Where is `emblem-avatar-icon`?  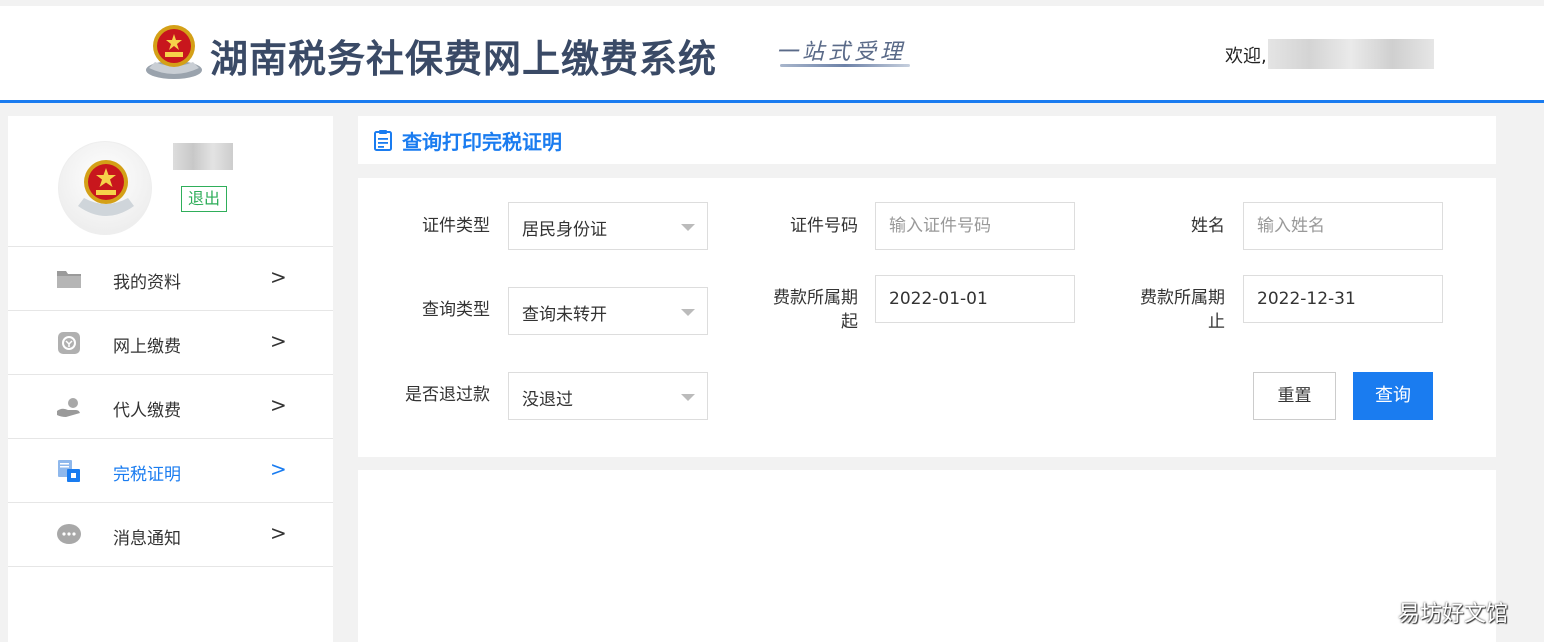 emblem-avatar-icon is located at coordinates (106, 188).